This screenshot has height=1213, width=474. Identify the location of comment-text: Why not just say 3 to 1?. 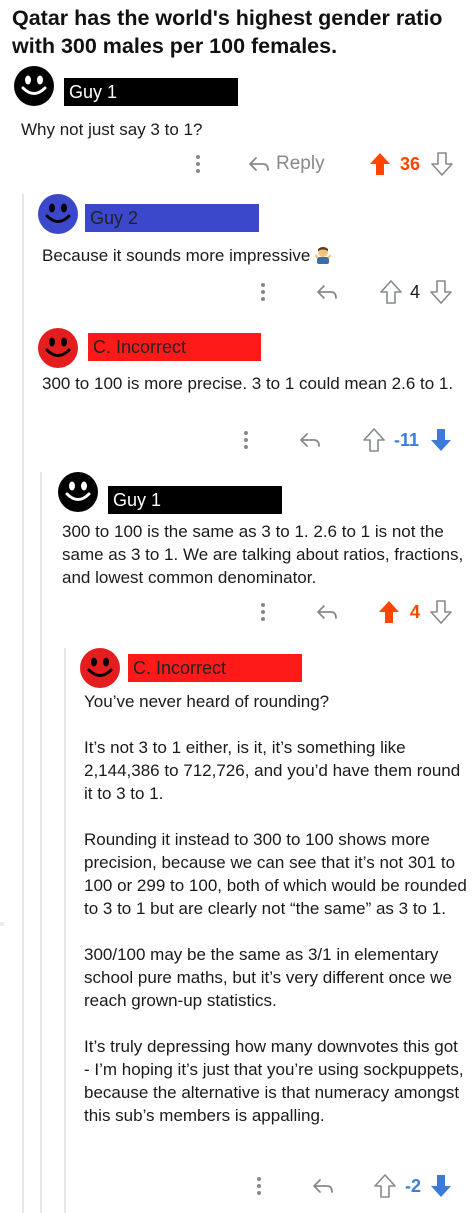
(112, 129).